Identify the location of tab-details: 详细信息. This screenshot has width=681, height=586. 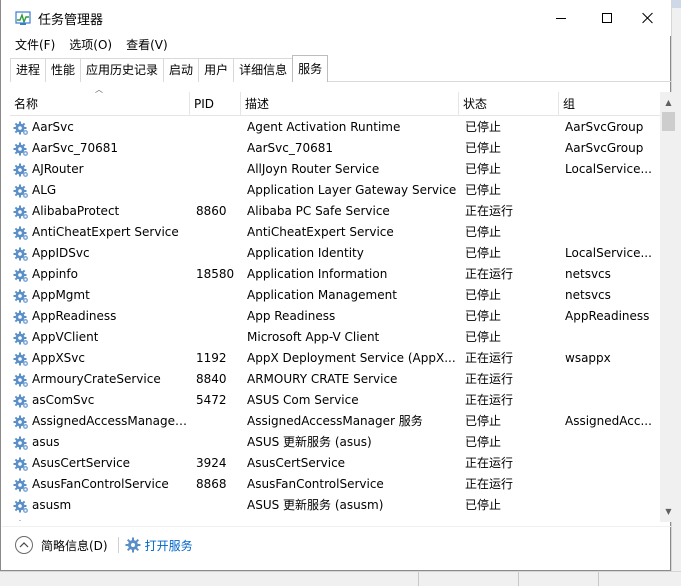
(263, 70).